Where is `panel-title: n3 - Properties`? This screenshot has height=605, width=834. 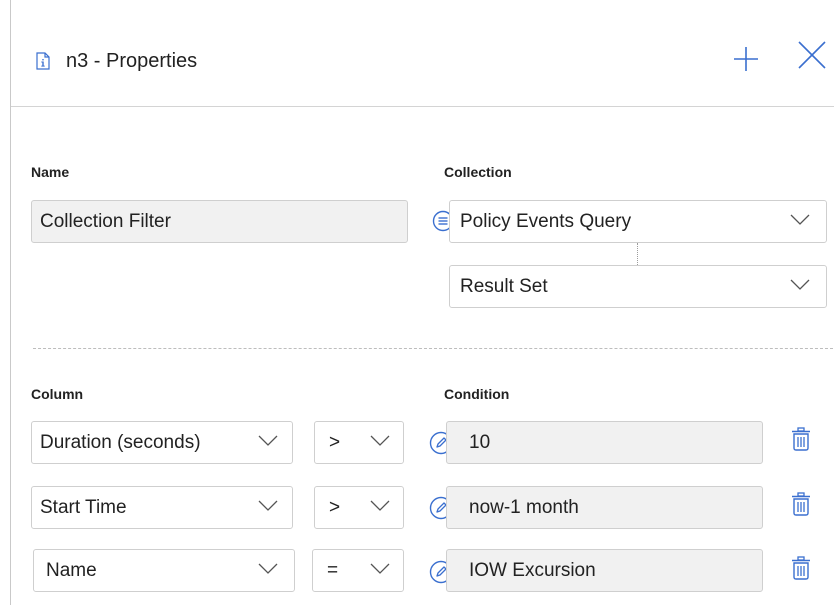
panel-title: n3 - Properties is located at coordinates (132, 61).